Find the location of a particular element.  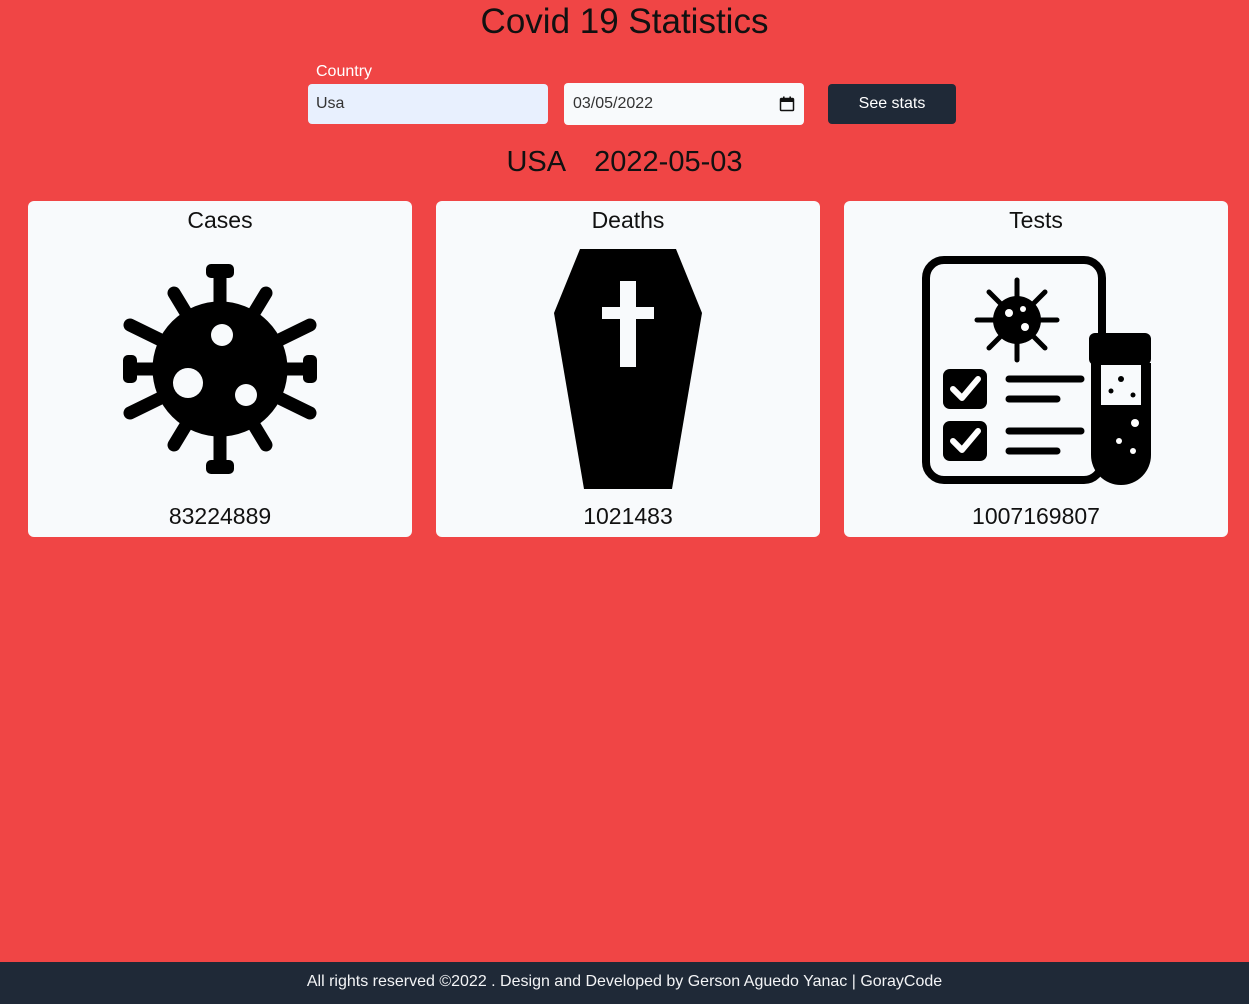

search-form: Country 03/05/2022 See stats is located at coordinates (624, 93).